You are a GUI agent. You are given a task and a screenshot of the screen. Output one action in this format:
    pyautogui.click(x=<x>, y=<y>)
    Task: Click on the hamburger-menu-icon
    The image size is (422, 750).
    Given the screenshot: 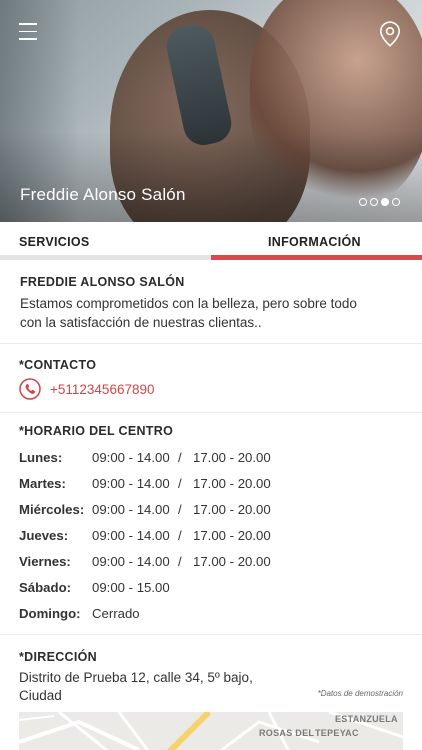 What is the action you would take?
    pyautogui.click(x=28, y=32)
    